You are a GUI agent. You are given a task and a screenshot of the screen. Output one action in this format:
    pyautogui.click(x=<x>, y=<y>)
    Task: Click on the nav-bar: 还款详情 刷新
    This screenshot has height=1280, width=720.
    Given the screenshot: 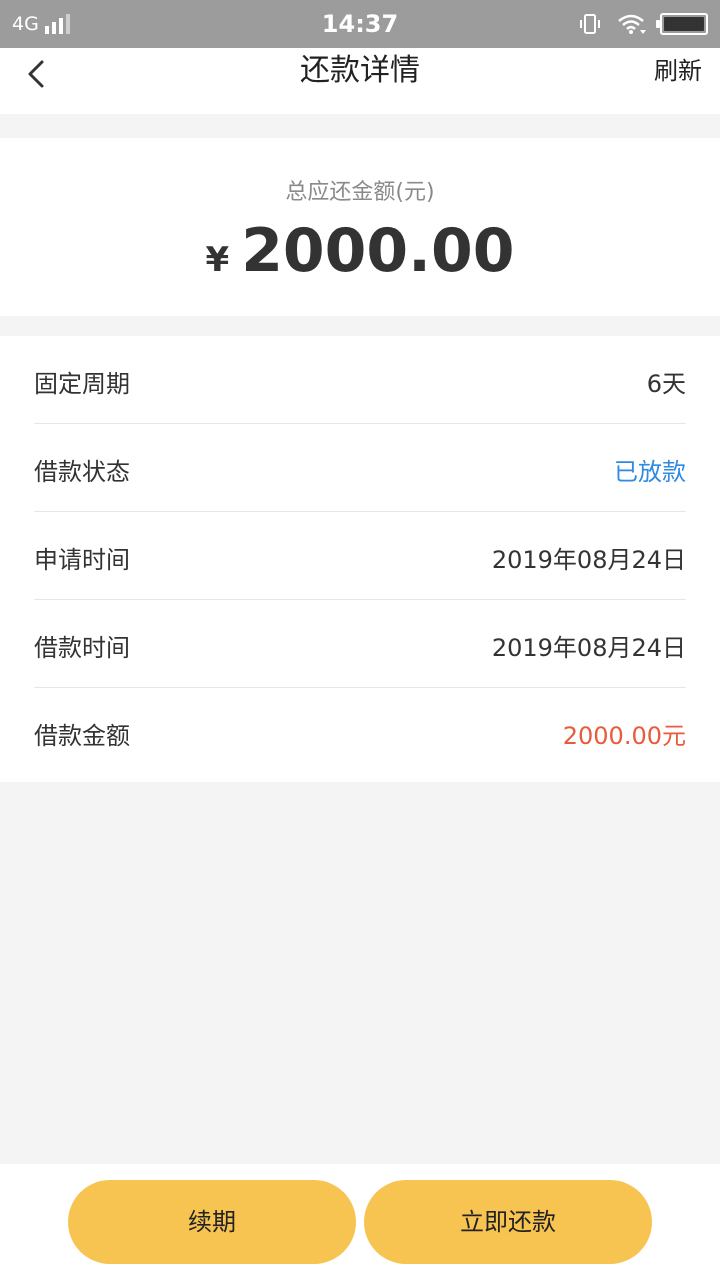 What is the action you would take?
    pyautogui.click(x=360, y=81)
    